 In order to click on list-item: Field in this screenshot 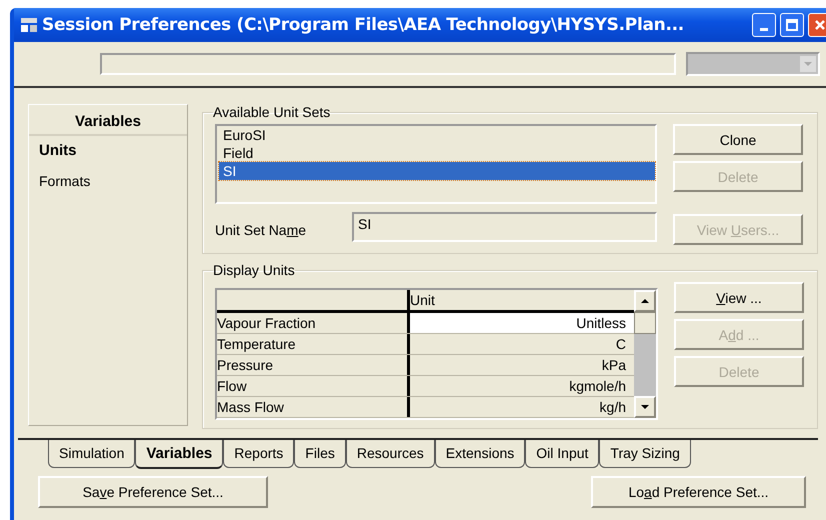, I will do `click(437, 153)`.